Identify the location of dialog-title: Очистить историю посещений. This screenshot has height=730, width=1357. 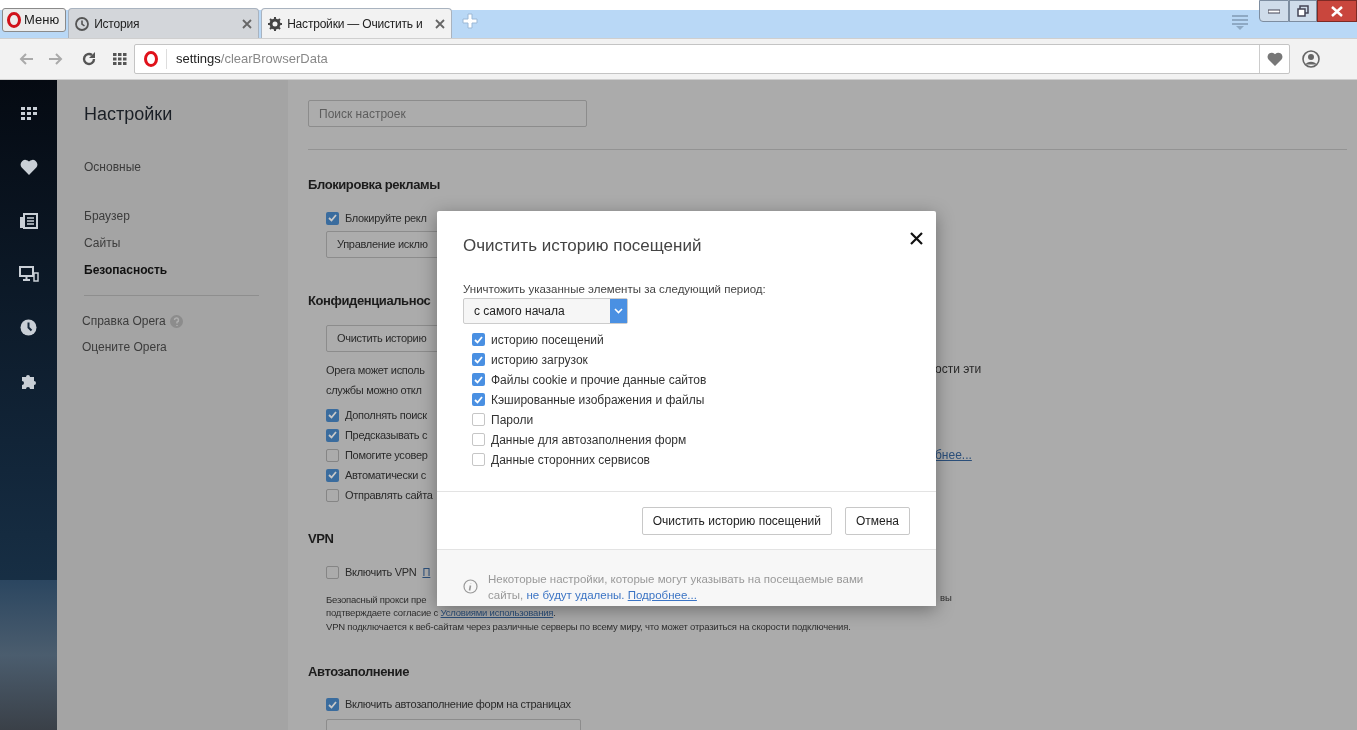
(582, 246).